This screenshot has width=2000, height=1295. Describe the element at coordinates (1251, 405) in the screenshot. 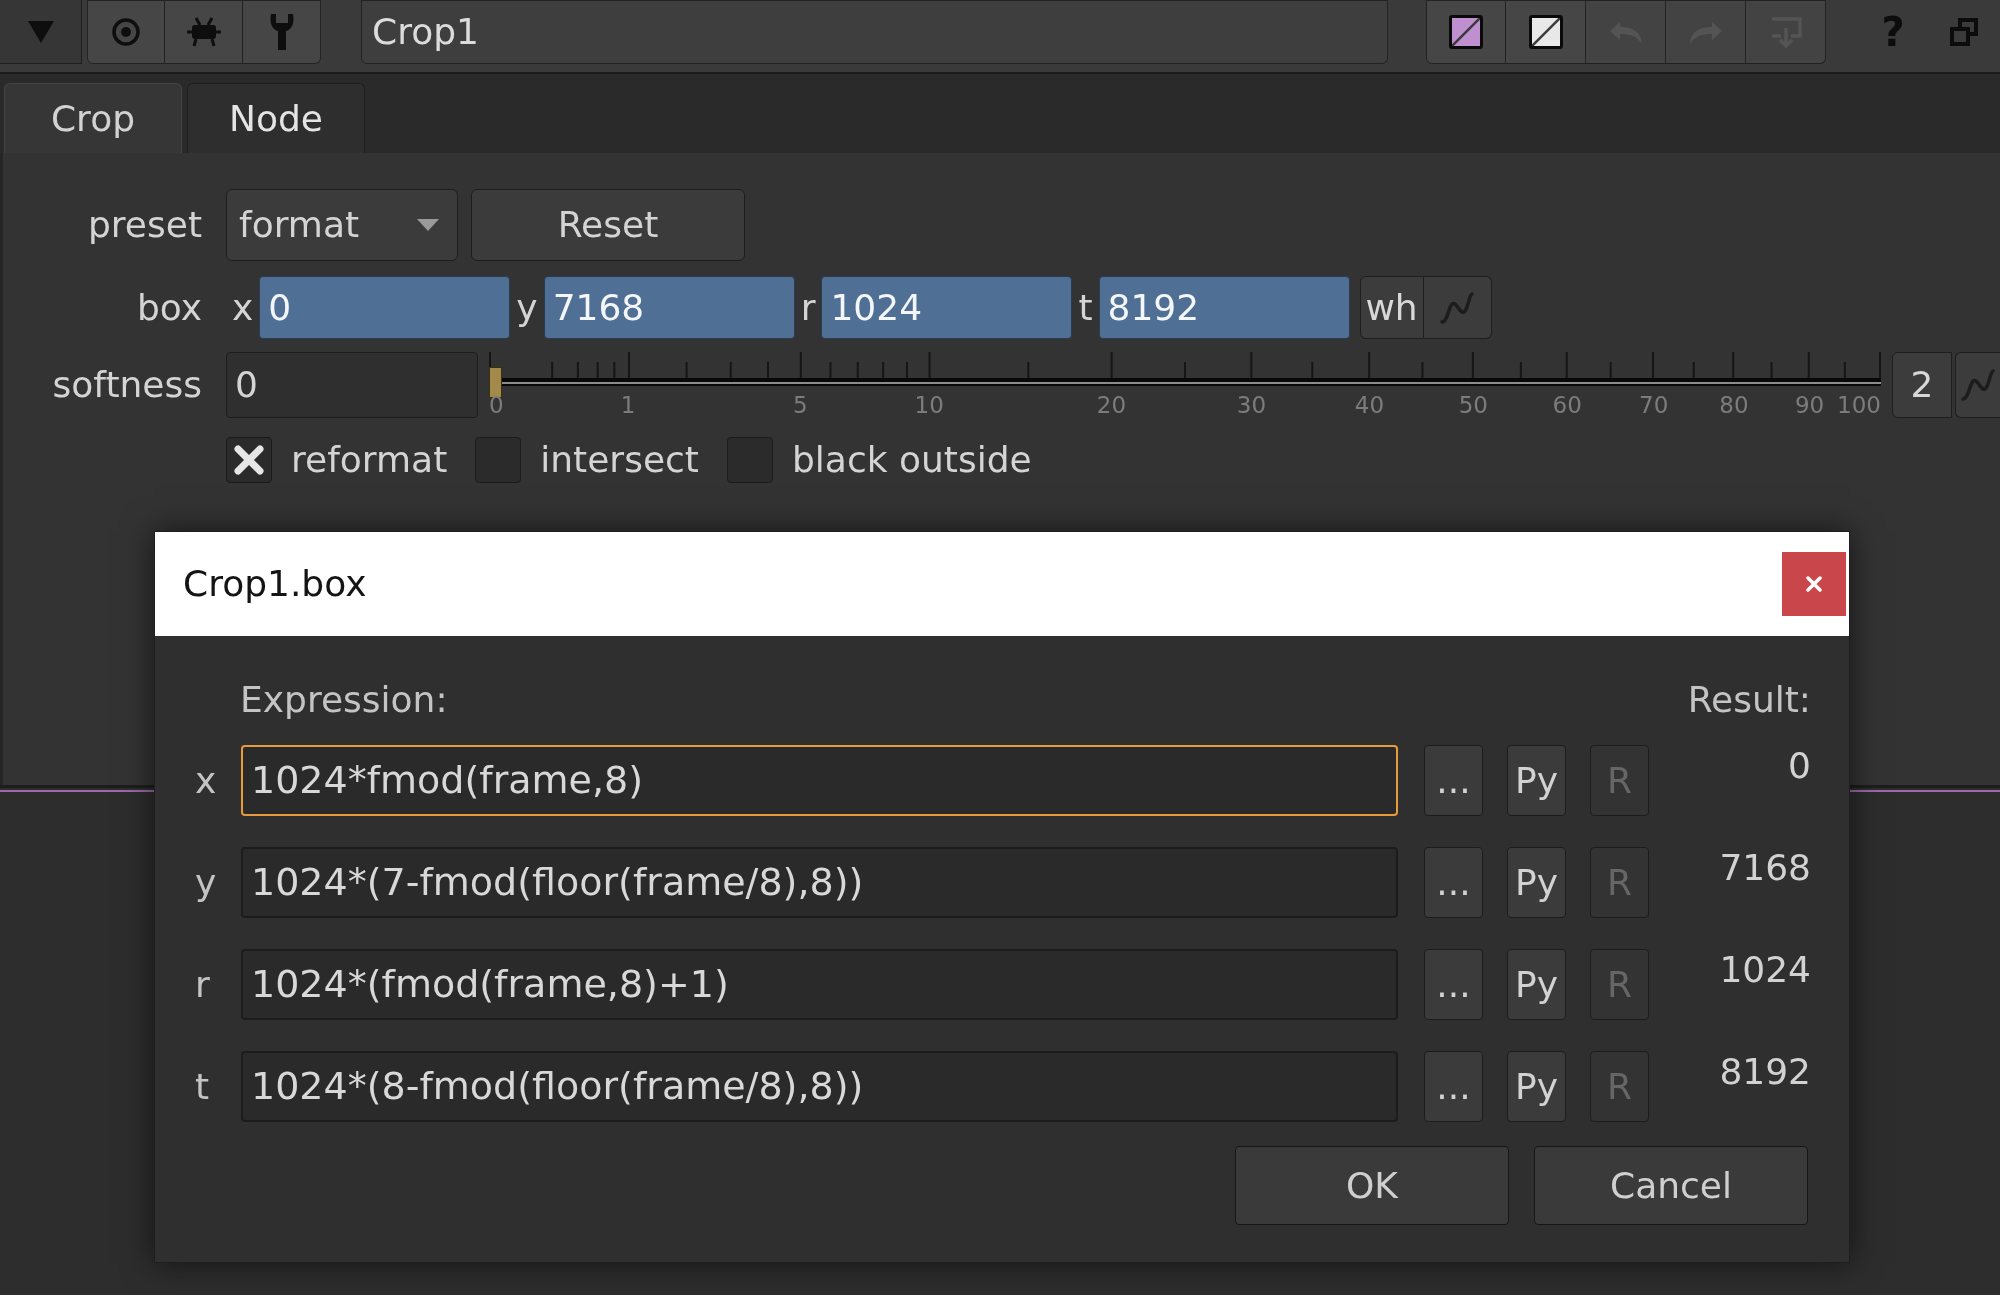

I see `tick-label: 30` at that location.